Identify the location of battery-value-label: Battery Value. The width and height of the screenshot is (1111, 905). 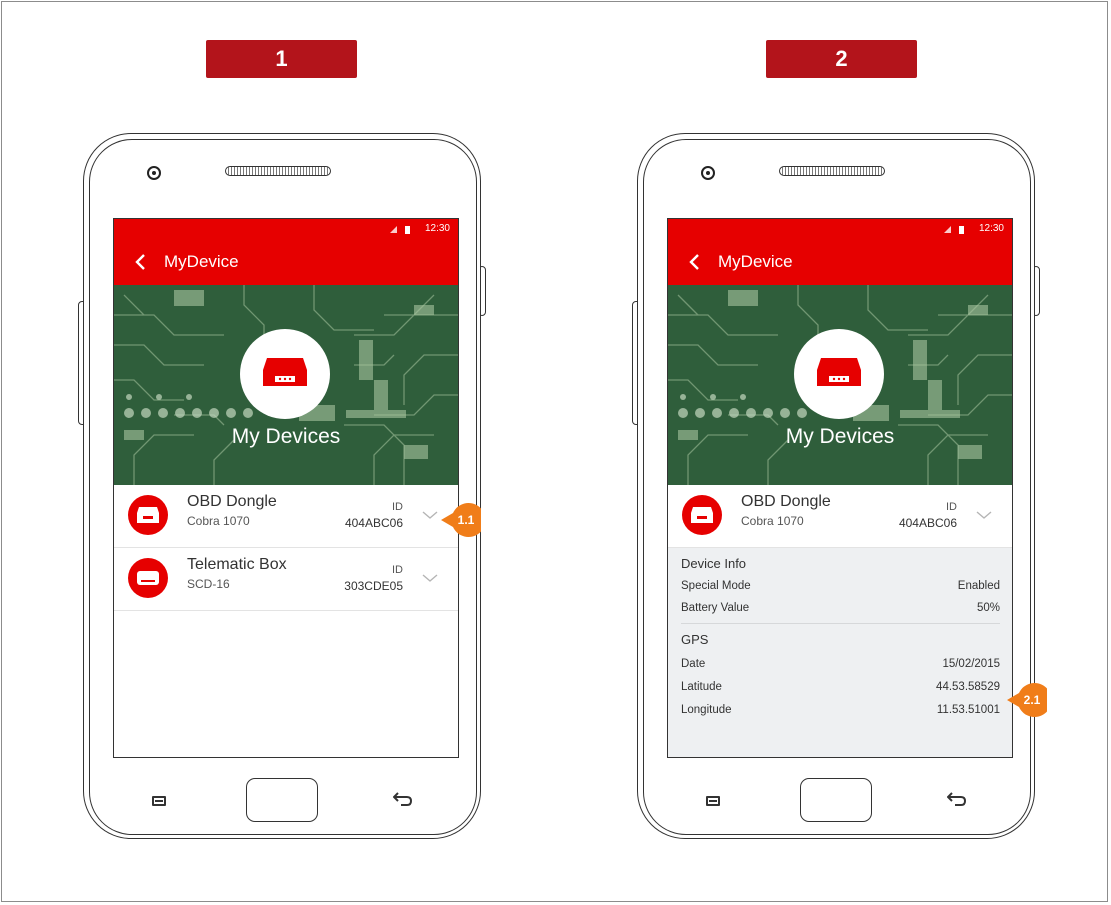
(715, 608).